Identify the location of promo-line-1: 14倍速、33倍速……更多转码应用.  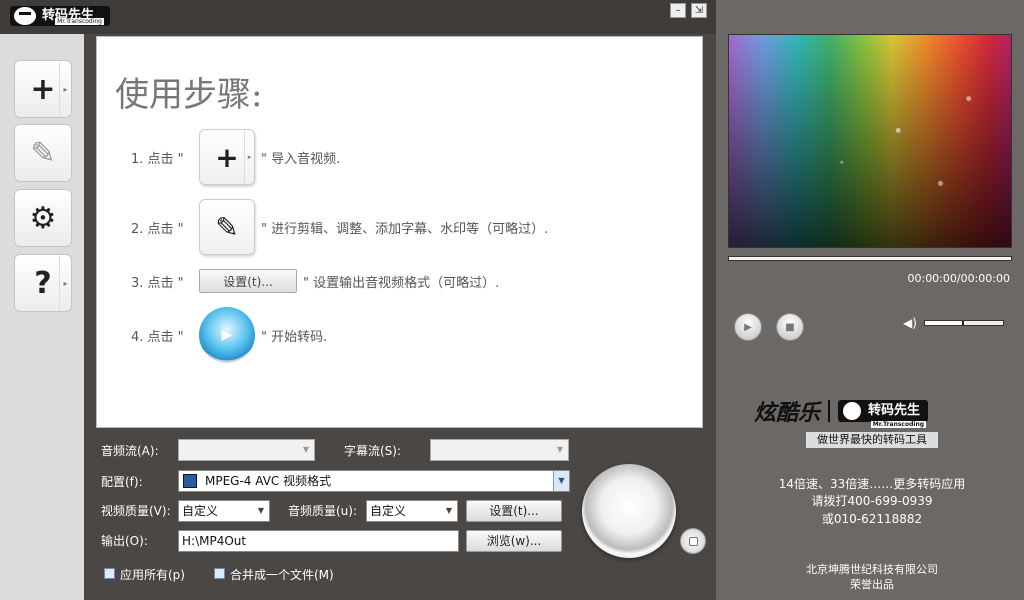
(872, 484).